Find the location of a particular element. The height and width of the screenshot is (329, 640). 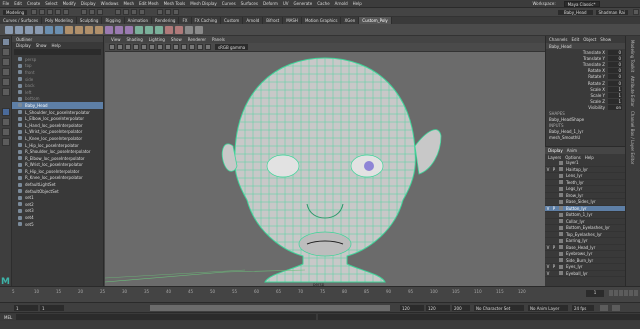

side-tab: Channel Box / Layer Editor is located at coordinates (632, 137).